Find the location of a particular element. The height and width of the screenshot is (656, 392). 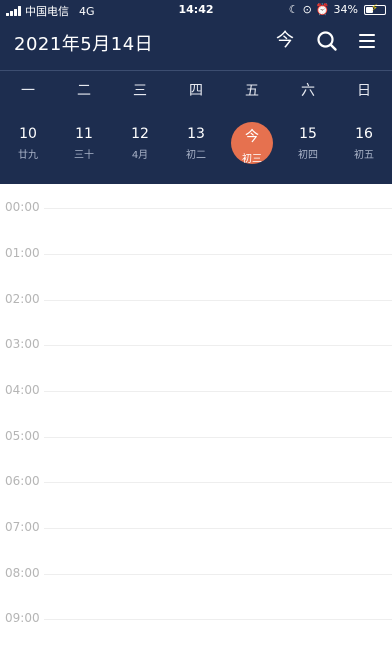

date-number: 15 is located at coordinates (308, 134).